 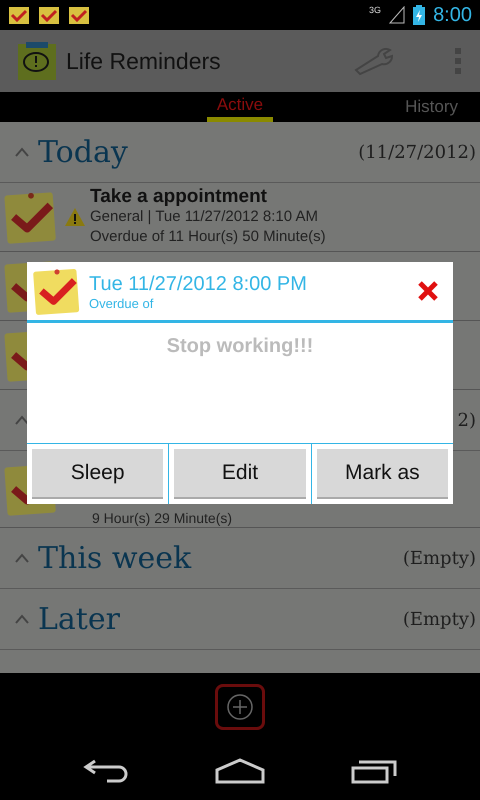 What do you see at coordinates (419, 15) in the screenshot?
I see `battery-charging-icon` at bounding box center [419, 15].